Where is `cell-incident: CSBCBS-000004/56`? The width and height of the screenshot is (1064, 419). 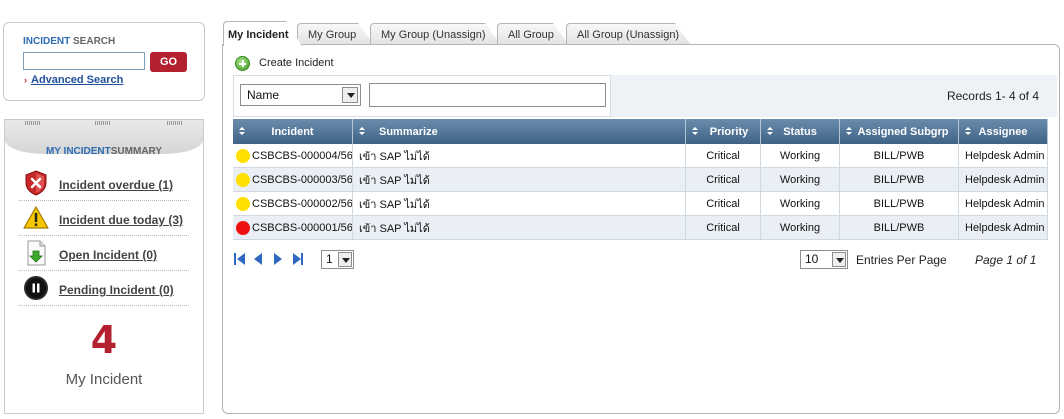
cell-incident: CSBCBS-000004/56 is located at coordinates (293, 155).